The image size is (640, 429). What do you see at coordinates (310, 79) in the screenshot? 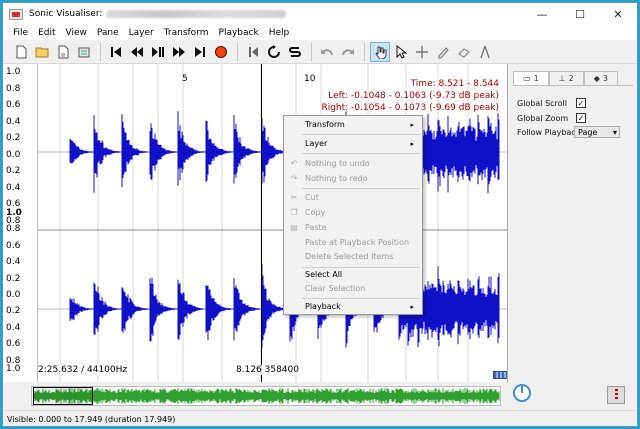
I see `time-tick-label: 10` at bounding box center [310, 79].